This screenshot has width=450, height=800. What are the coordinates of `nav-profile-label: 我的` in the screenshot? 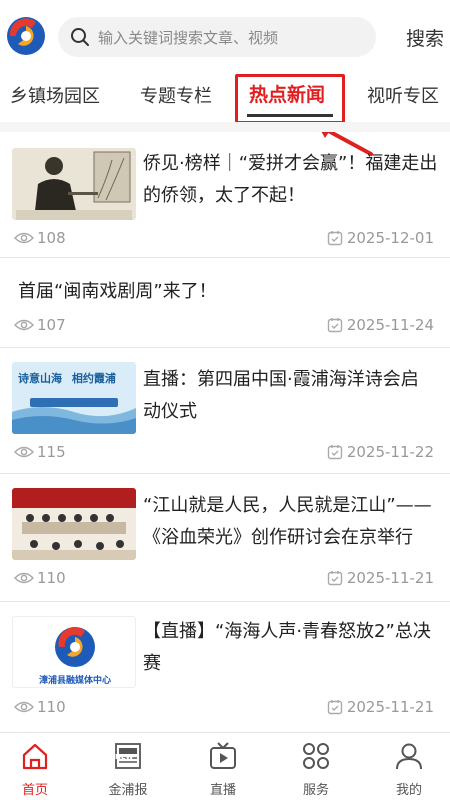 It's located at (408, 790).